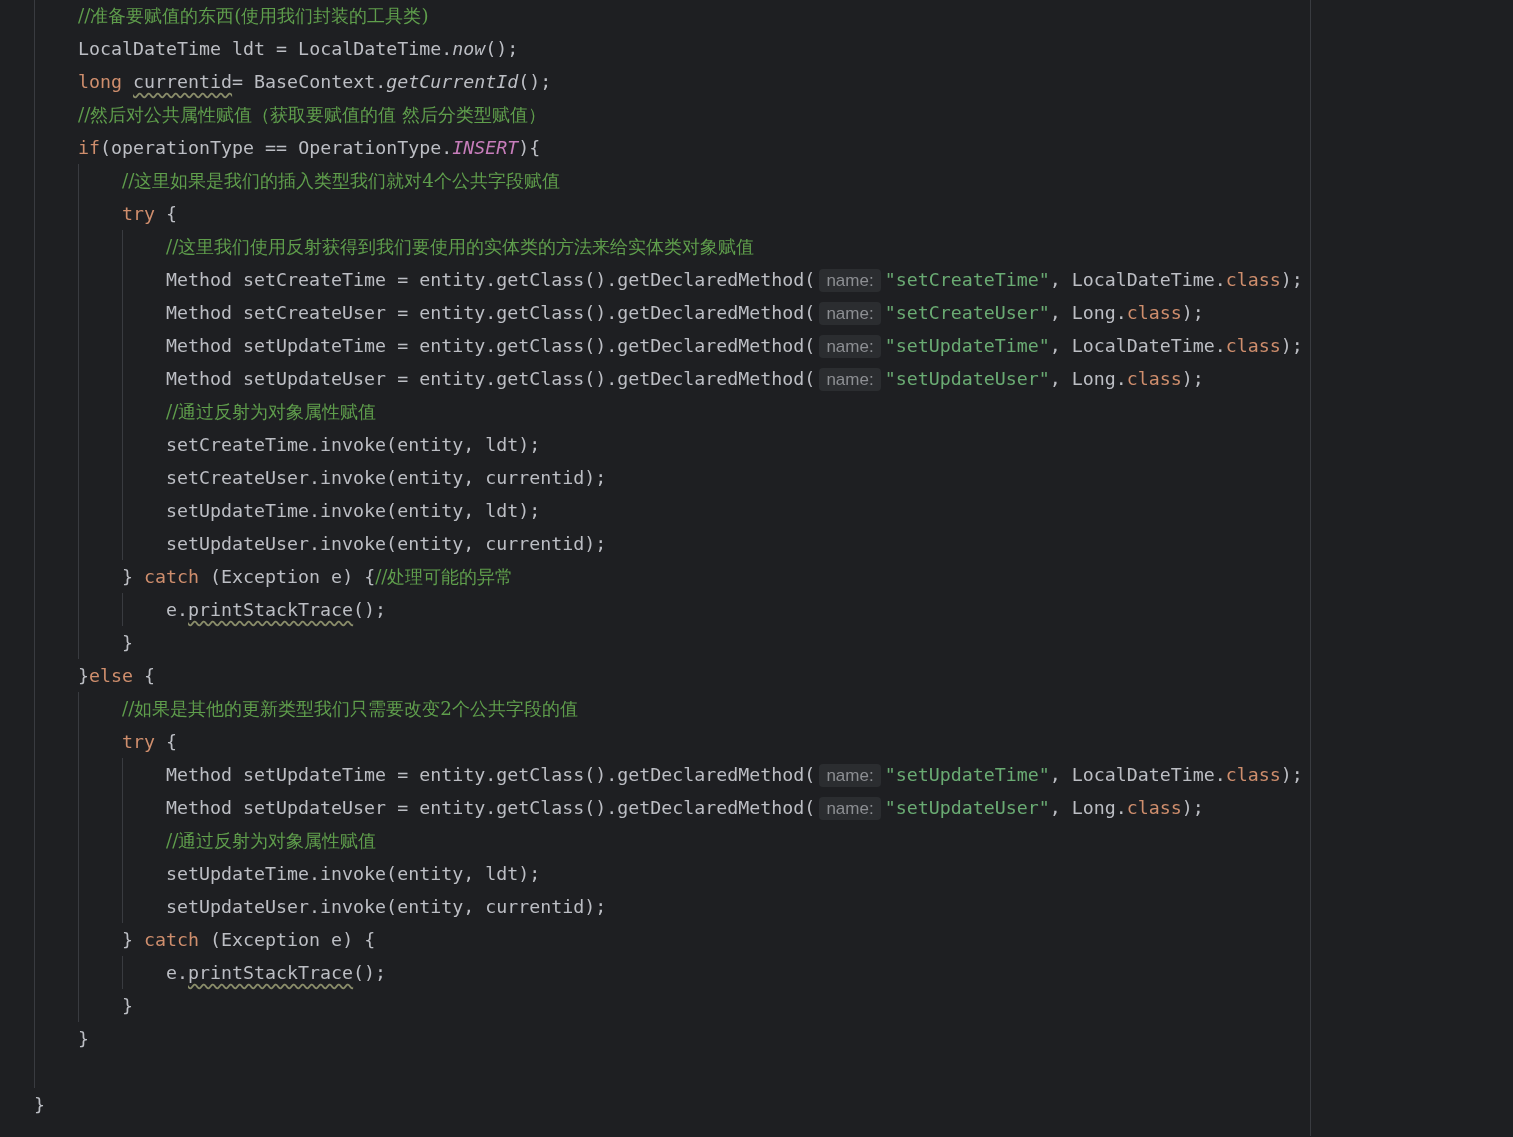 Image resolution: width=1513 pixels, height=1137 pixels. I want to click on code-line: }else {, so click(117, 676).